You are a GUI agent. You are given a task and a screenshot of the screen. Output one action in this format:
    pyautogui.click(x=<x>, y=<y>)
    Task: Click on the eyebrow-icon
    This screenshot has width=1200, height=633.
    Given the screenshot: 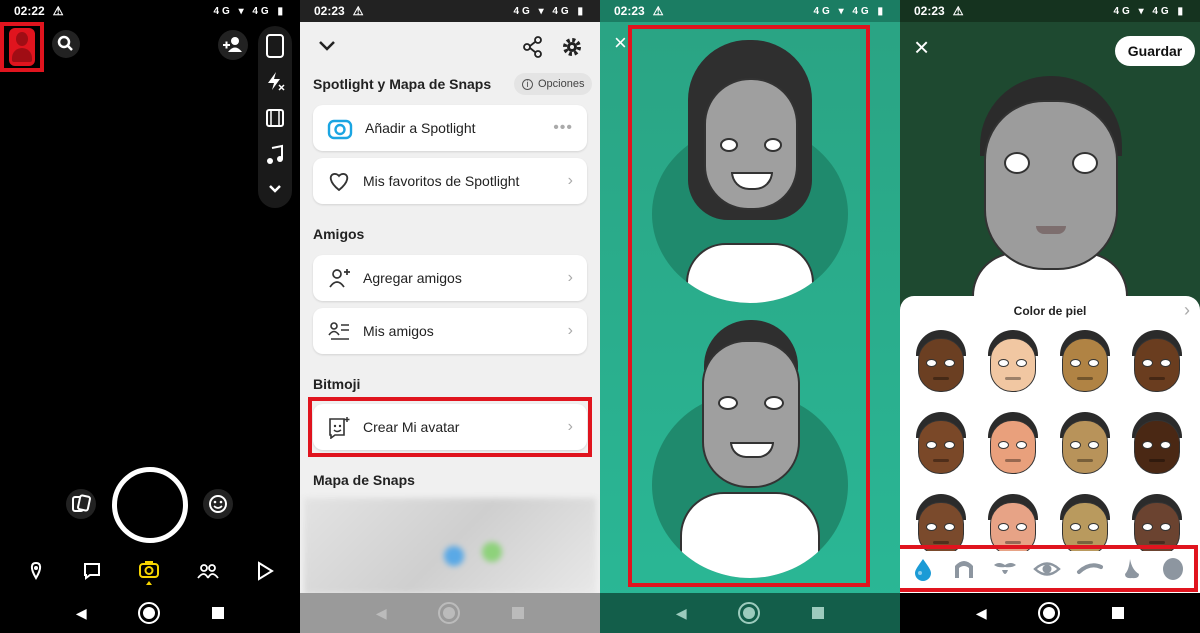 What is the action you would take?
    pyautogui.click(x=1090, y=569)
    